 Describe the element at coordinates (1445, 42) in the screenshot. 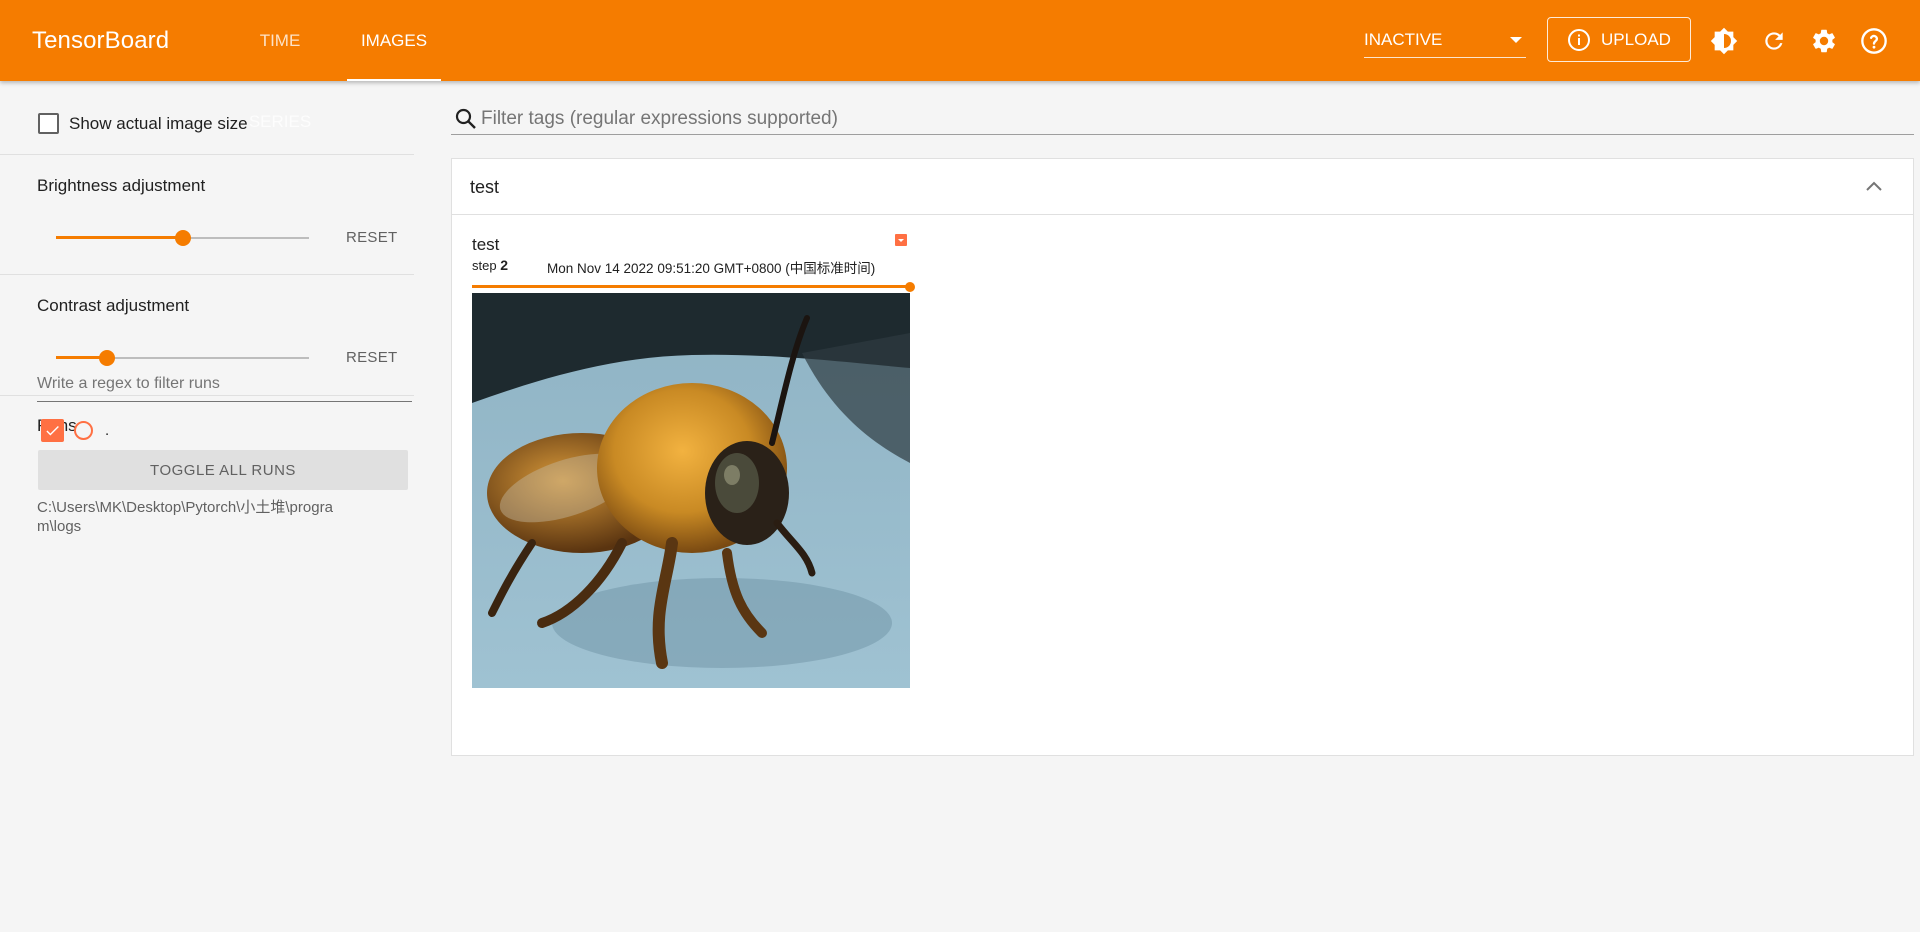

I see `reload-select: INACTIVE` at that location.